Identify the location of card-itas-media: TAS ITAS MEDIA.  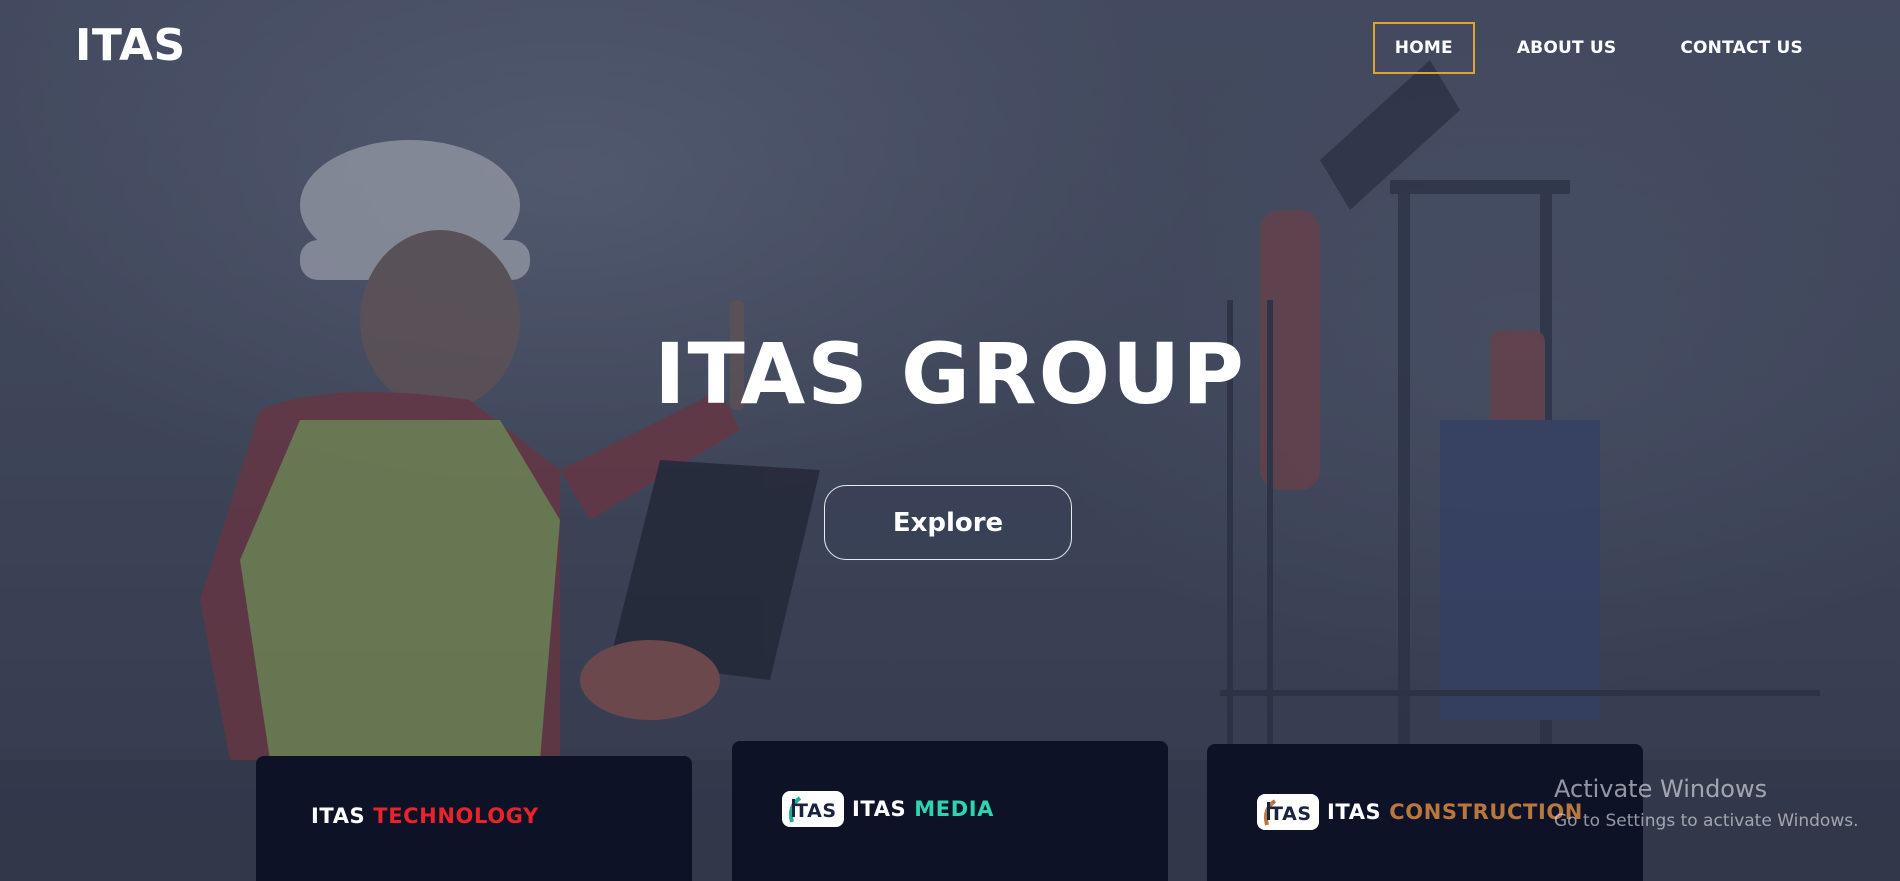
(950, 811).